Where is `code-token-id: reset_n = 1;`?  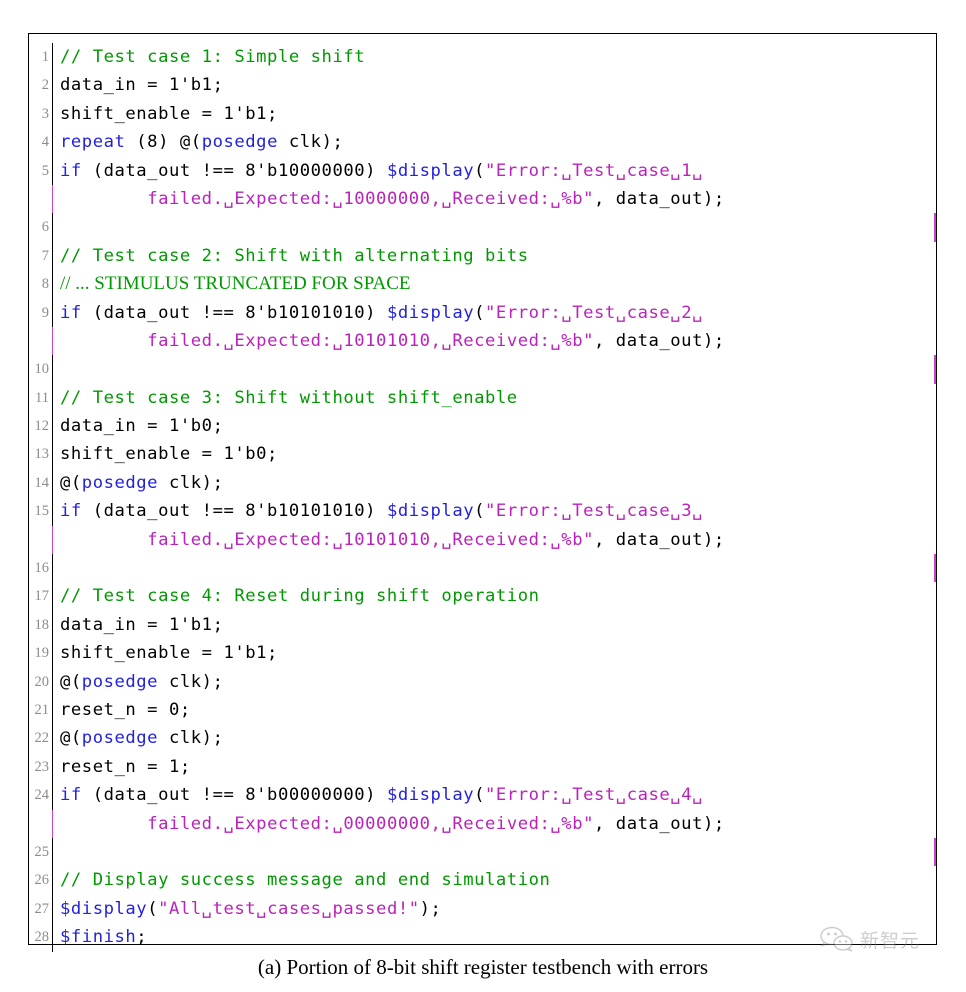
code-token-id: reset_n = 1; is located at coordinates (125, 766).